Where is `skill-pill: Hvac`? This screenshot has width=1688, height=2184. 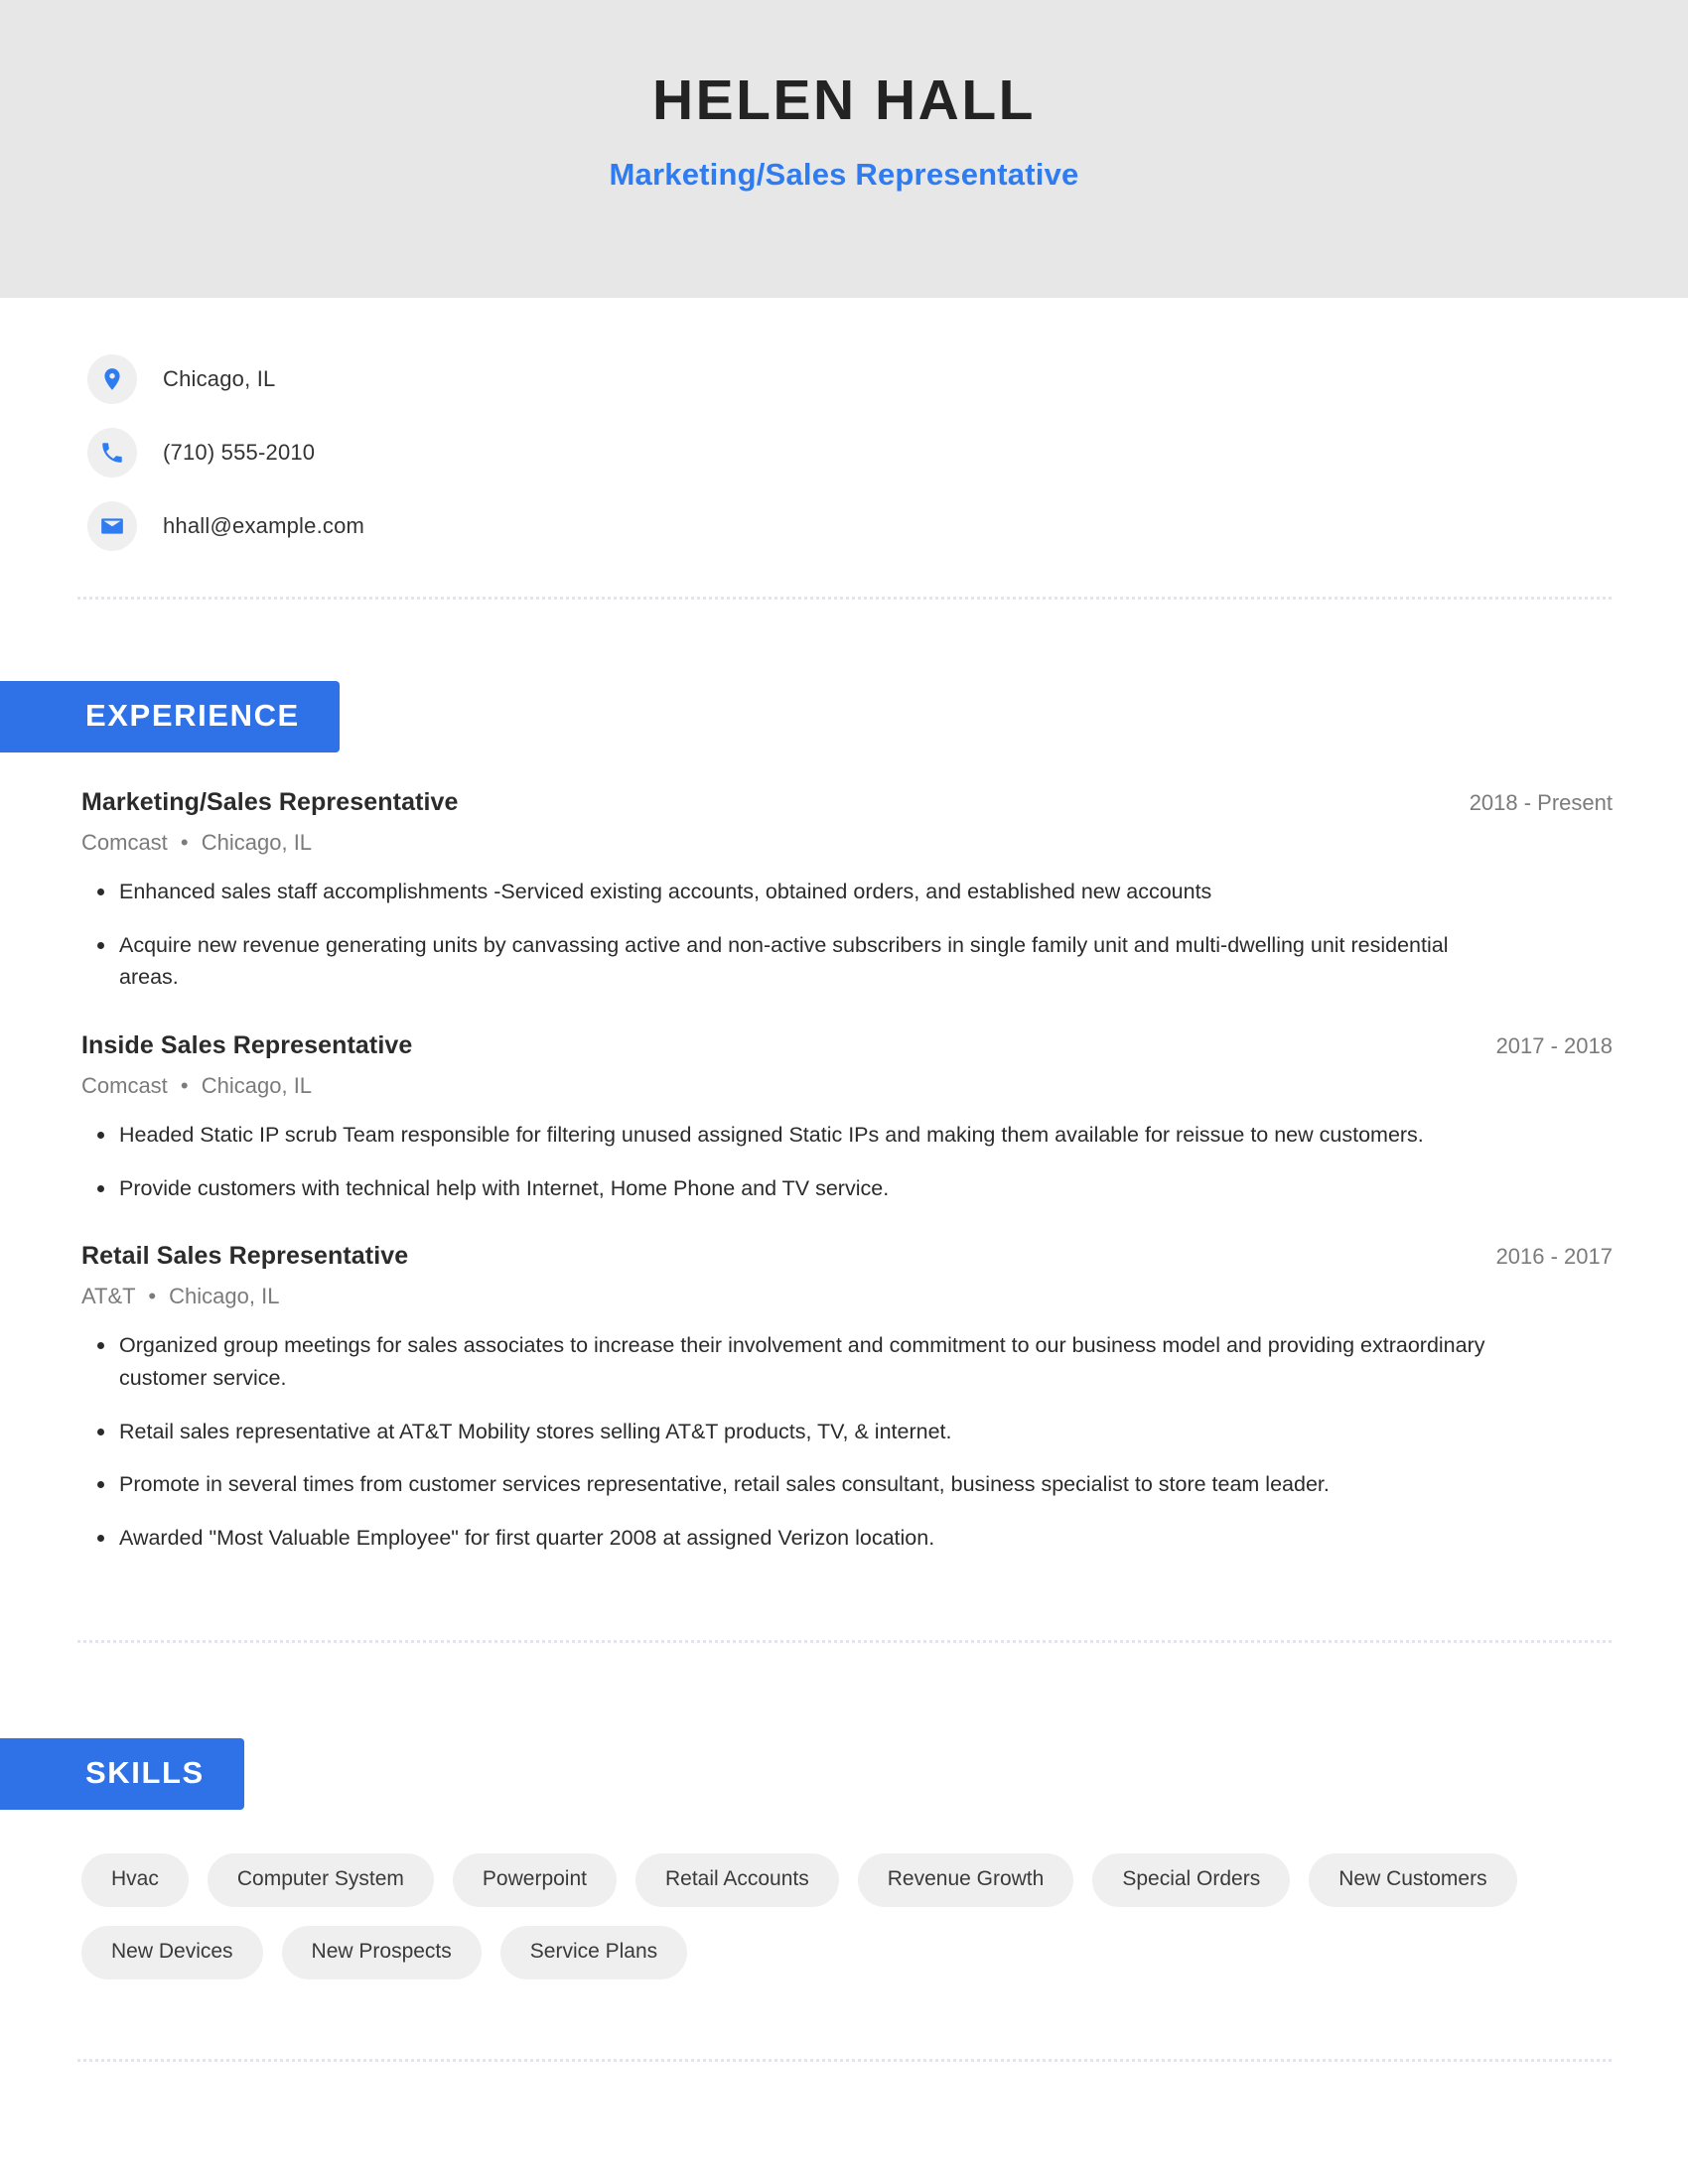 skill-pill: Hvac is located at coordinates (135, 1879).